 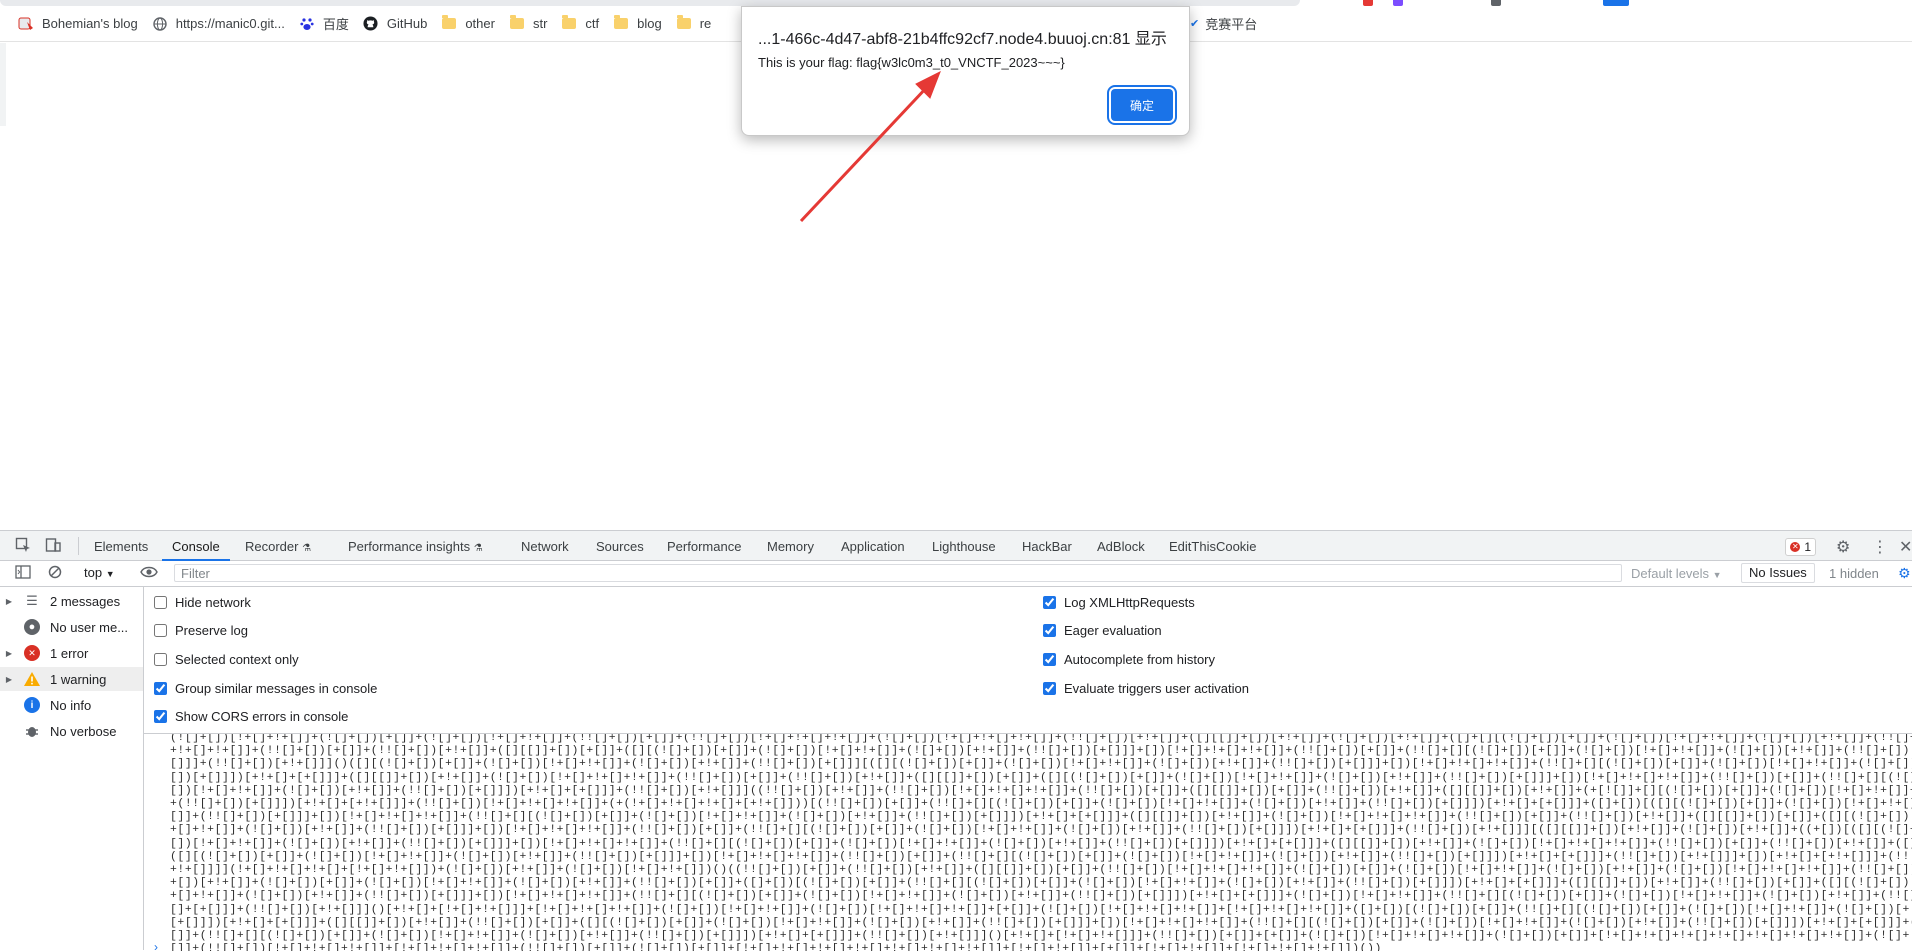 I want to click on bug-icon, so click(x=32, y=731).